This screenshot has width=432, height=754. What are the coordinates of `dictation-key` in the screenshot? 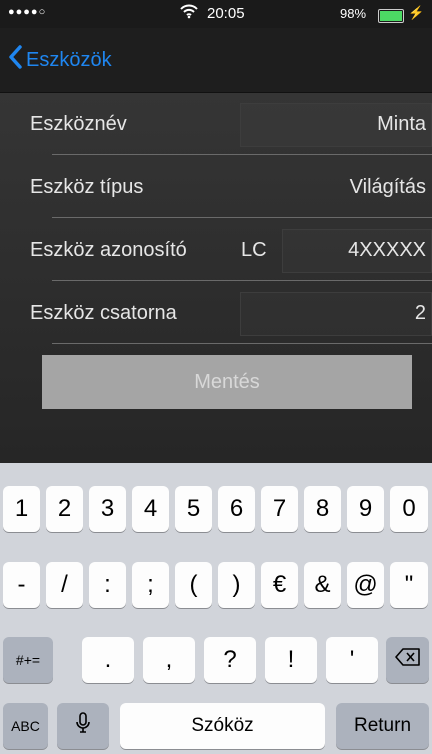 It's located at (83, 726).